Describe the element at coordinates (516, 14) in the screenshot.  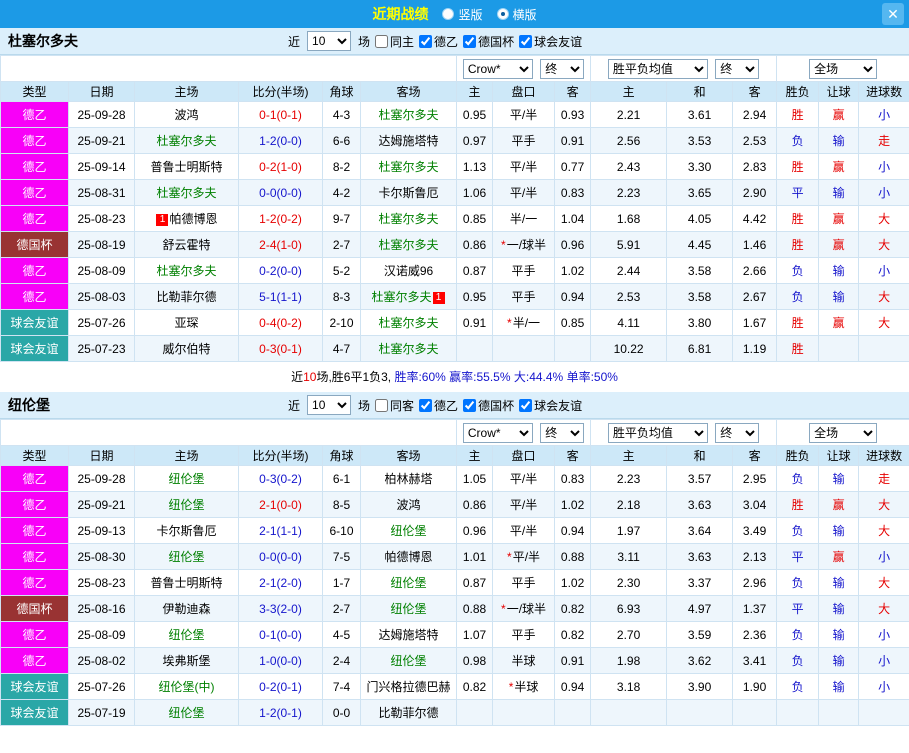
I see `layout-horizontal-radio: 横版` at that location.